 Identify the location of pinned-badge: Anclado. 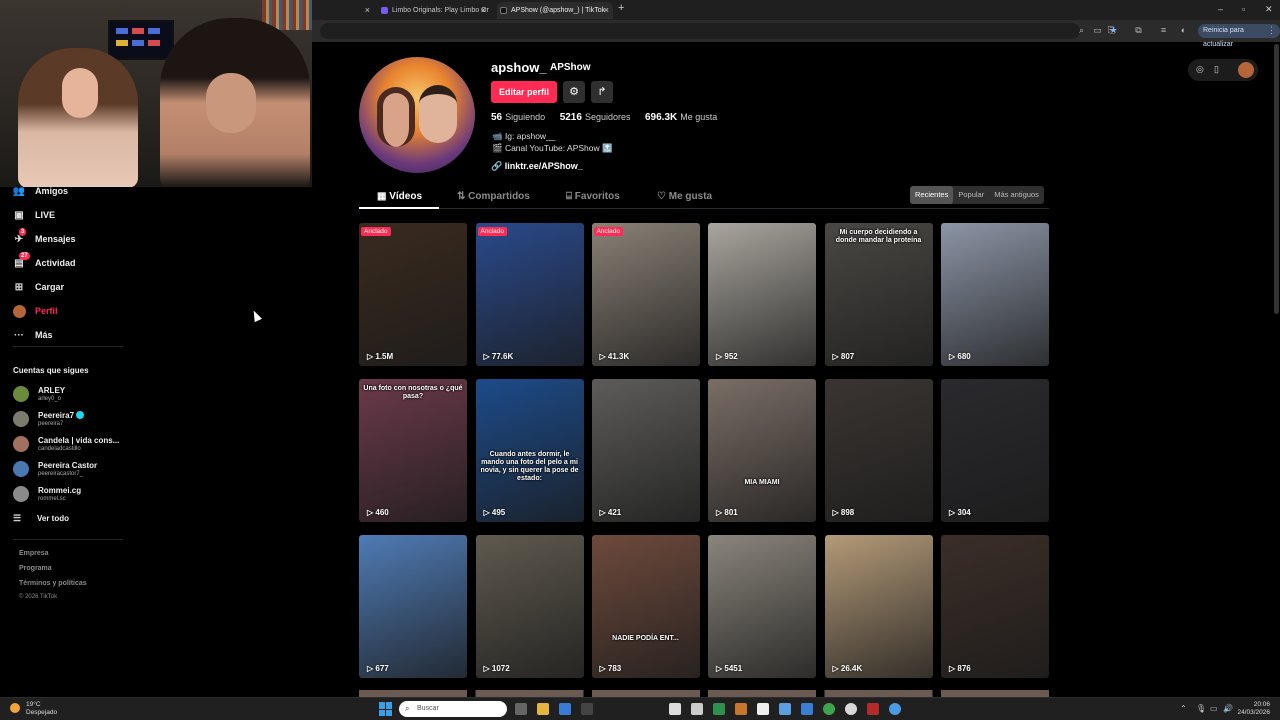
(376, 231).